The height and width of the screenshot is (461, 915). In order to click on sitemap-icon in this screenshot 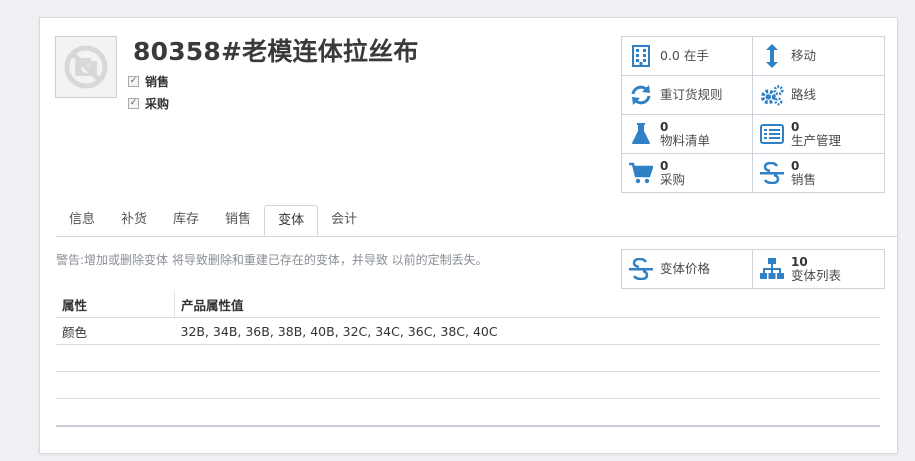, I will do `click(772, 269)`.